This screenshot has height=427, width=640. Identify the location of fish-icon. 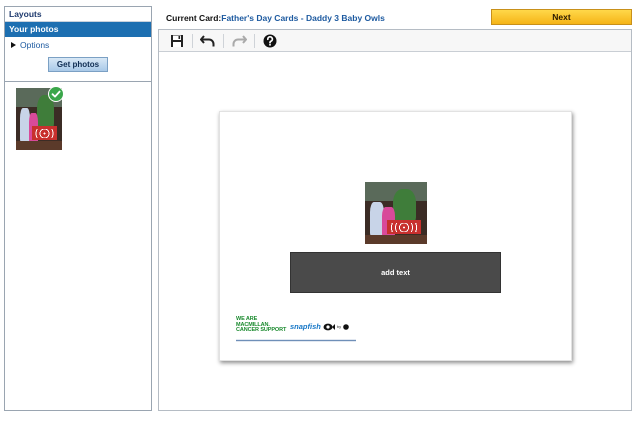
(329, 326).